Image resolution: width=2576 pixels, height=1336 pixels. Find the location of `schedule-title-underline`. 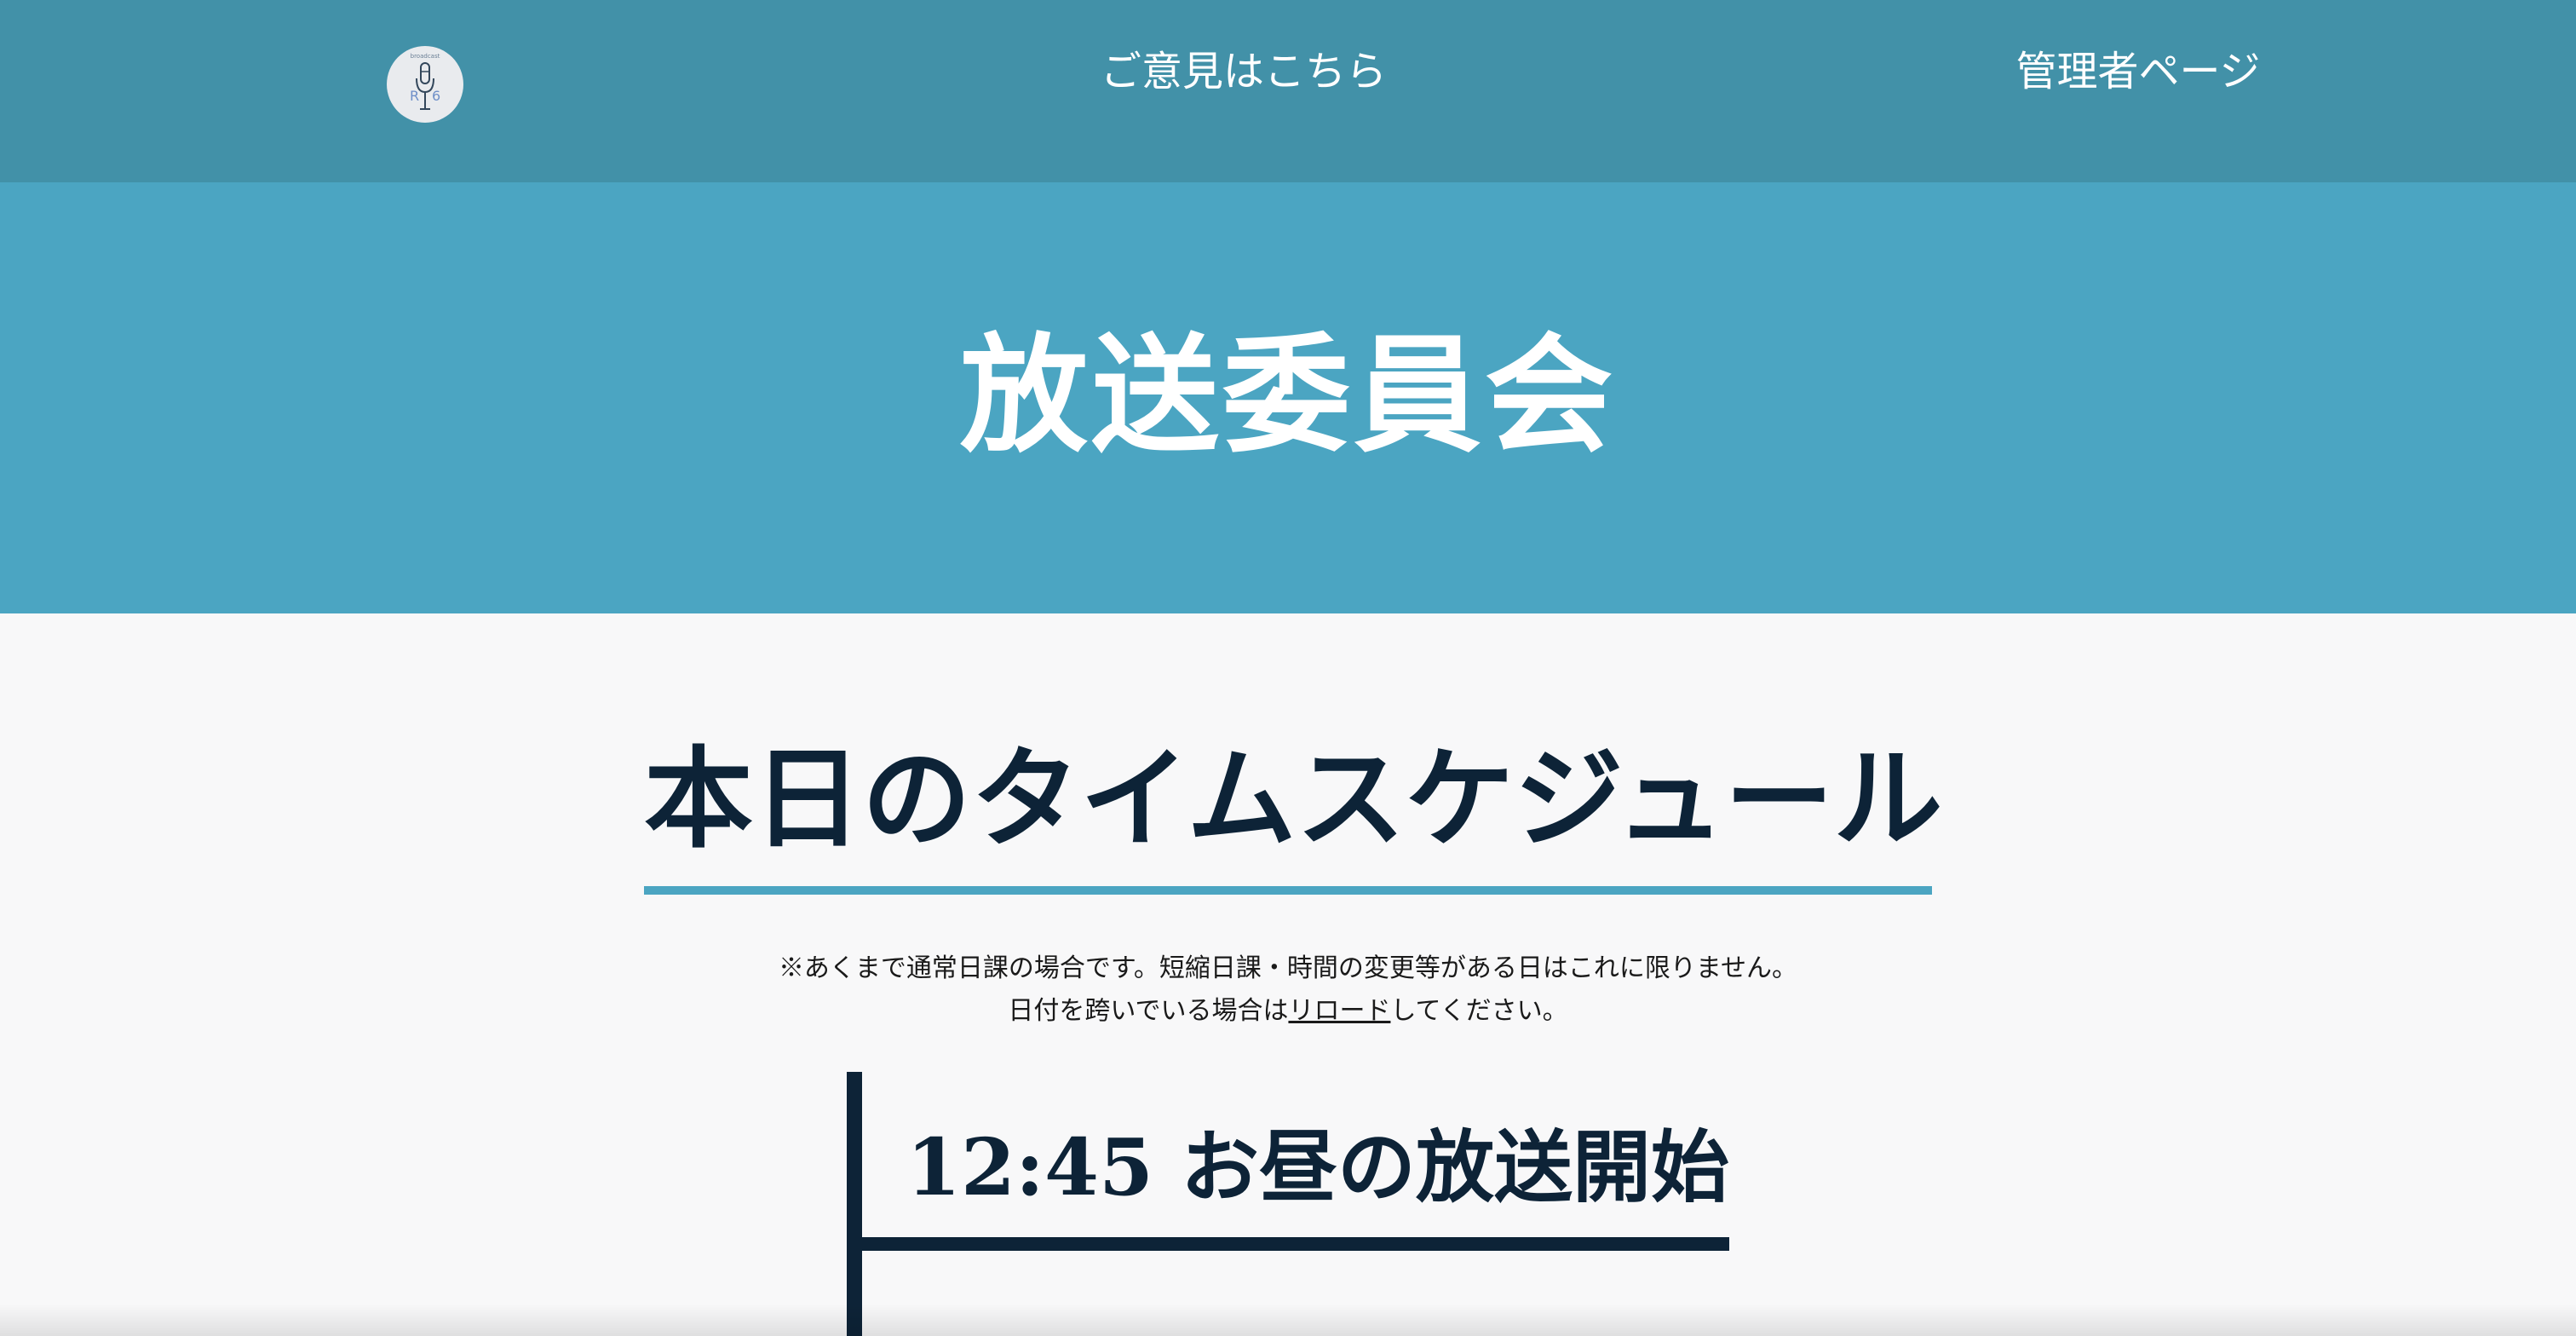

schedule-title-underline is located at coordinates (1288, 890).